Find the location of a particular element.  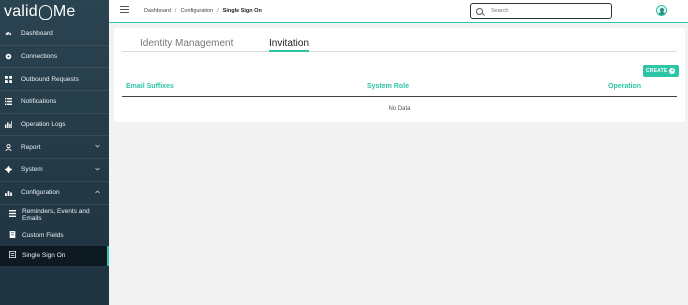

sidebar-item-outbound-requests: Outbound Requests is located at coordinates (54, 80).